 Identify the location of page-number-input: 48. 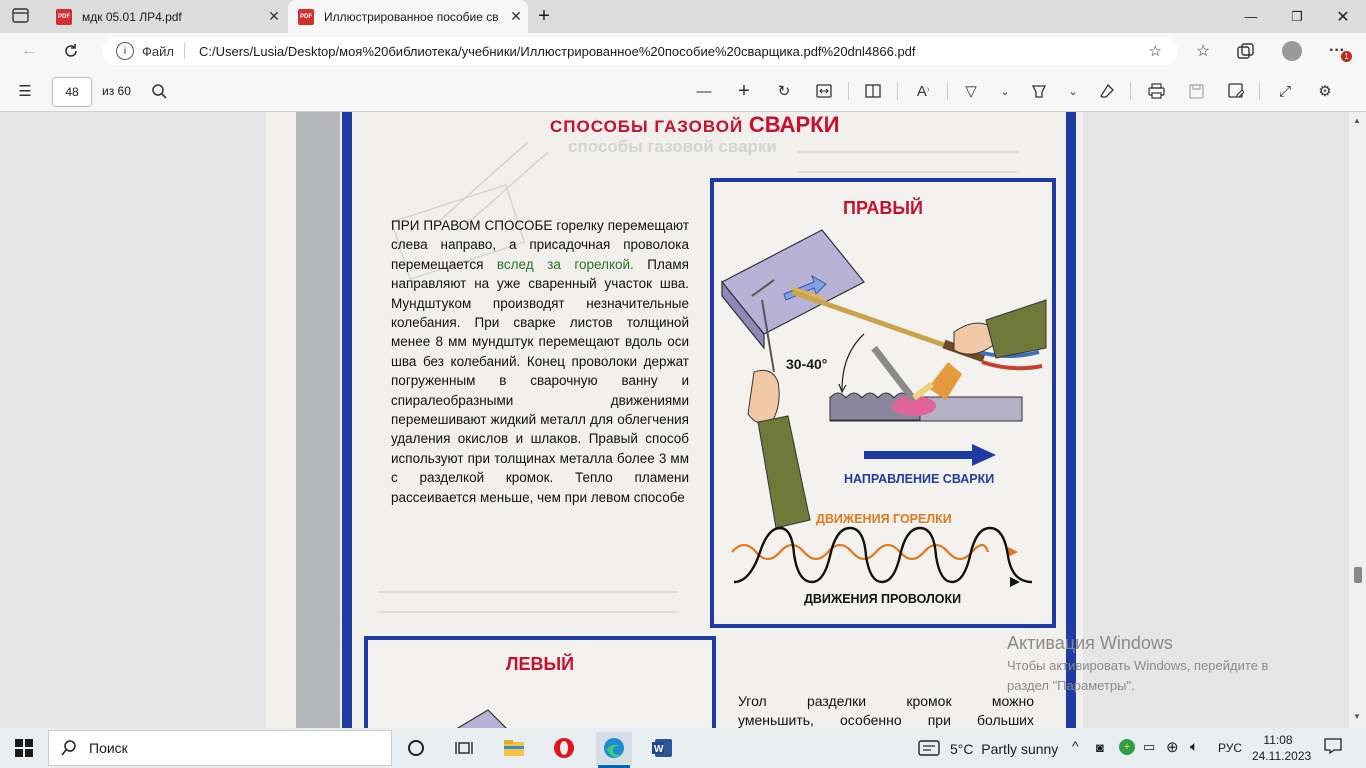
(72, 92).